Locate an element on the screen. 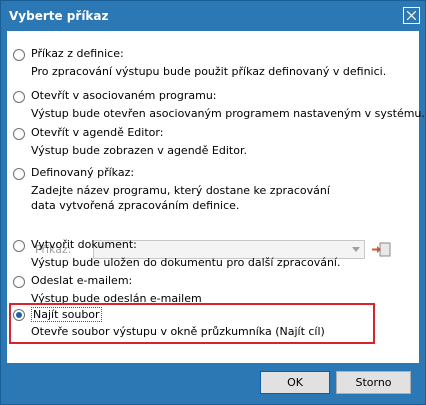  cancel-button: Storno is located at coordinates (373, 382).